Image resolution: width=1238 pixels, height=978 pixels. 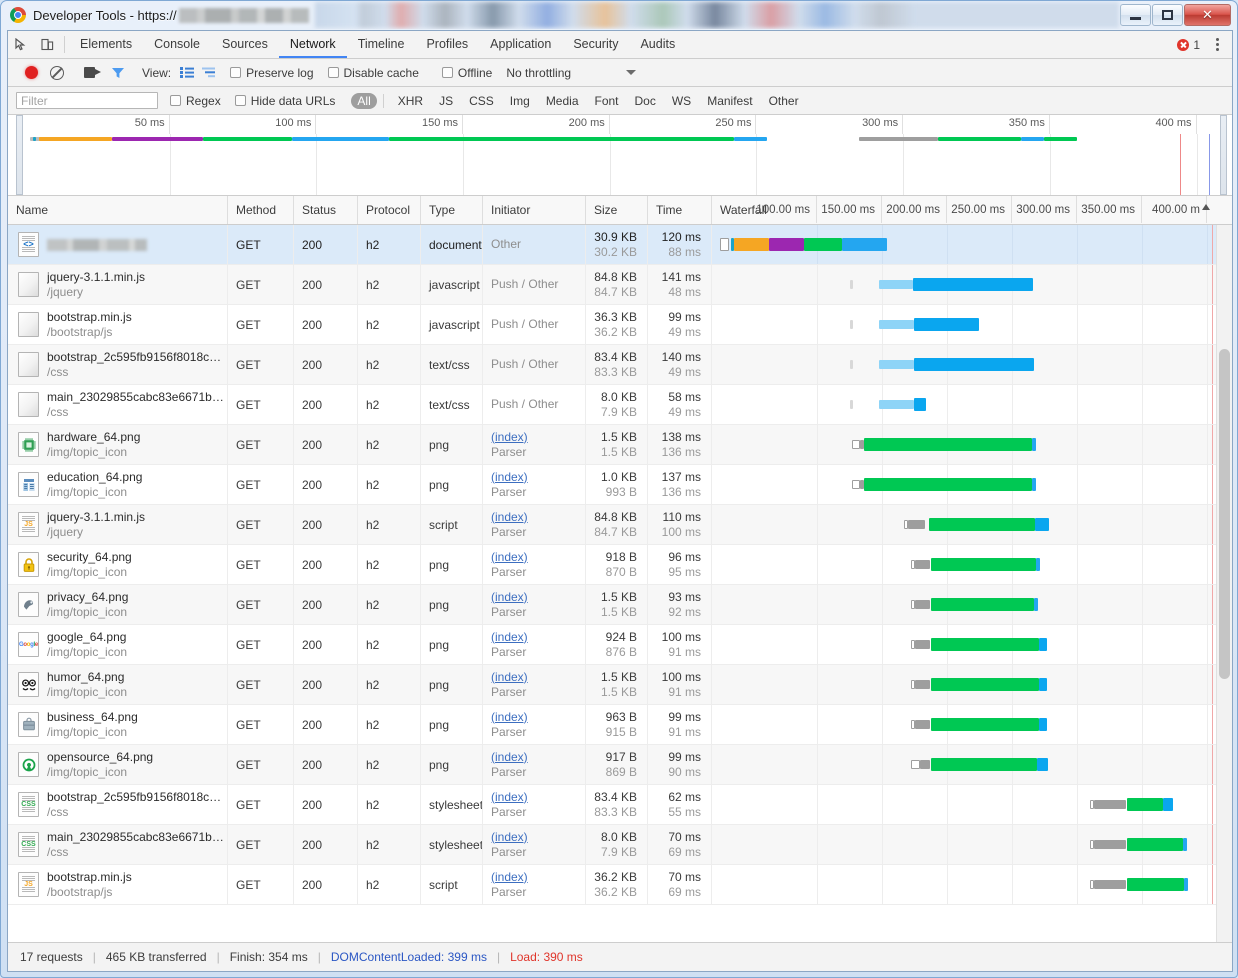 I want to click on tab-application: Application, so click(x=520, y=44).